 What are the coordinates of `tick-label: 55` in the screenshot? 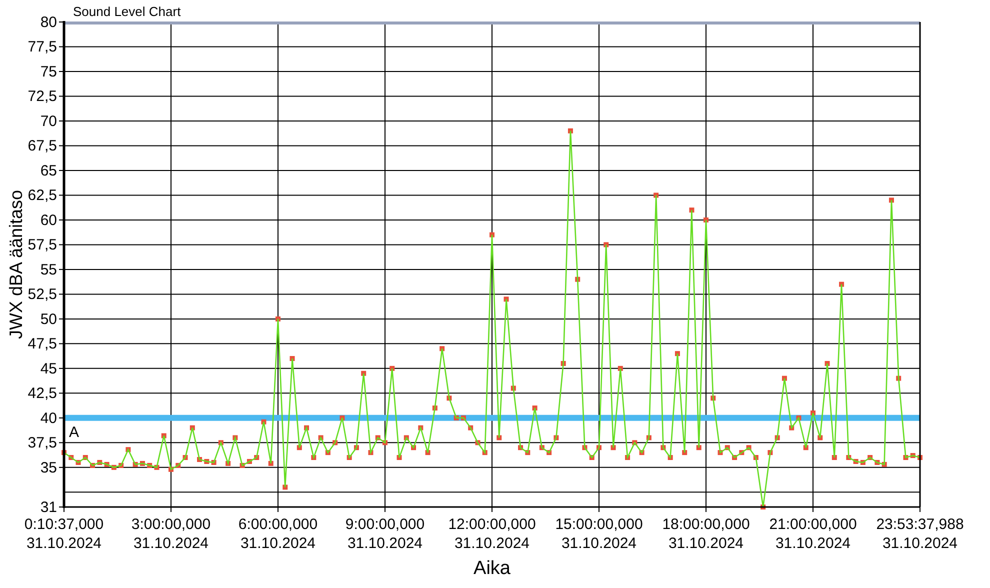 It's located at (48, 269).